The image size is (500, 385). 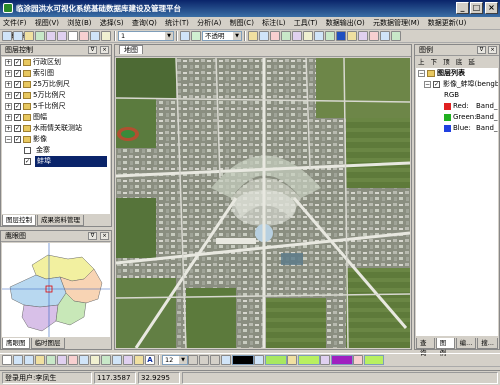 What do you see at coordinates (15, 23) in the screenshot?
I see `menu-file: 文件(F)` at bounding box center [15, 23].